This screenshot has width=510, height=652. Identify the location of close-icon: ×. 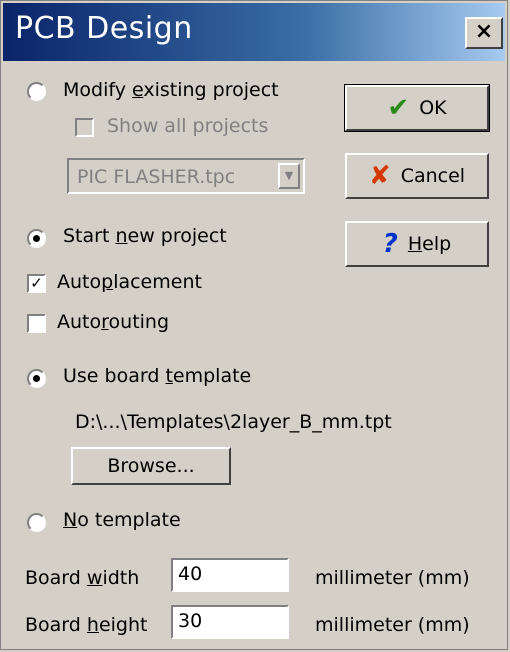
(484, 31).